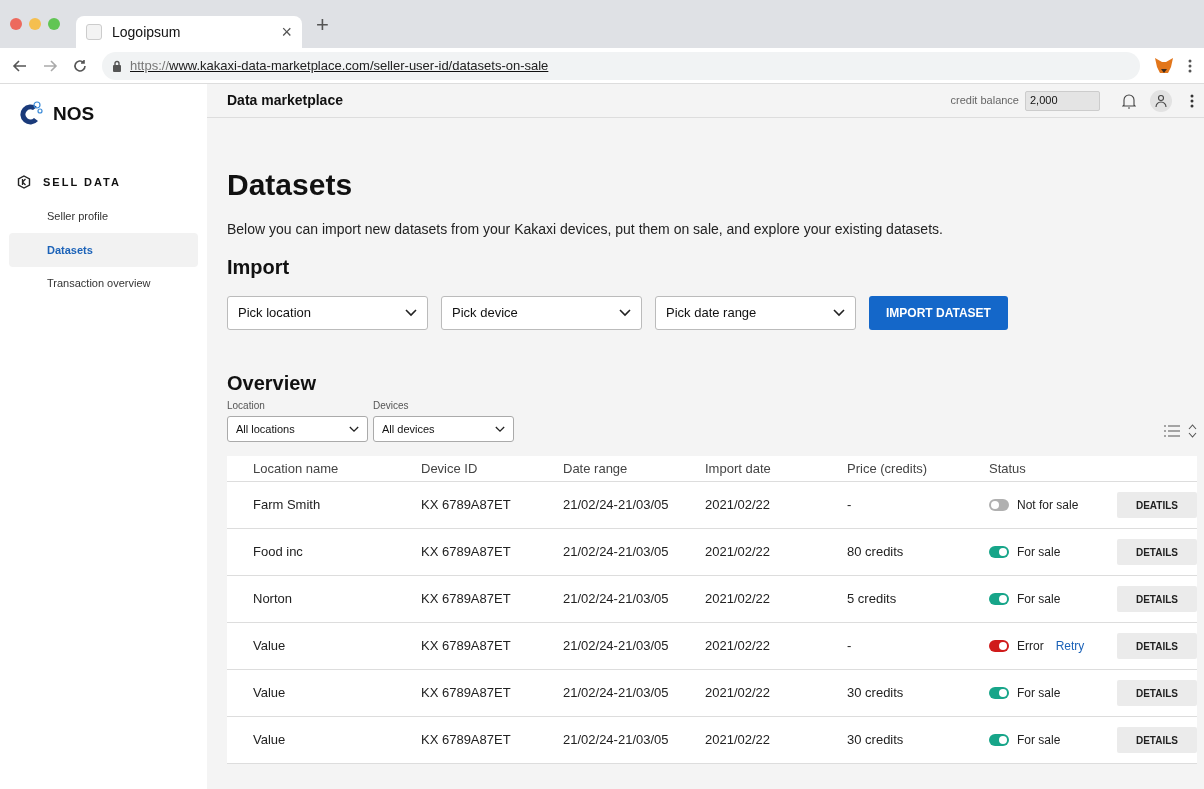 The height and width of the screenshot is (789, 1204). What do you see at coordinates (450, 468) in the screenshot?
I see `column-header: Device ID` at bounding box center [450, 468].